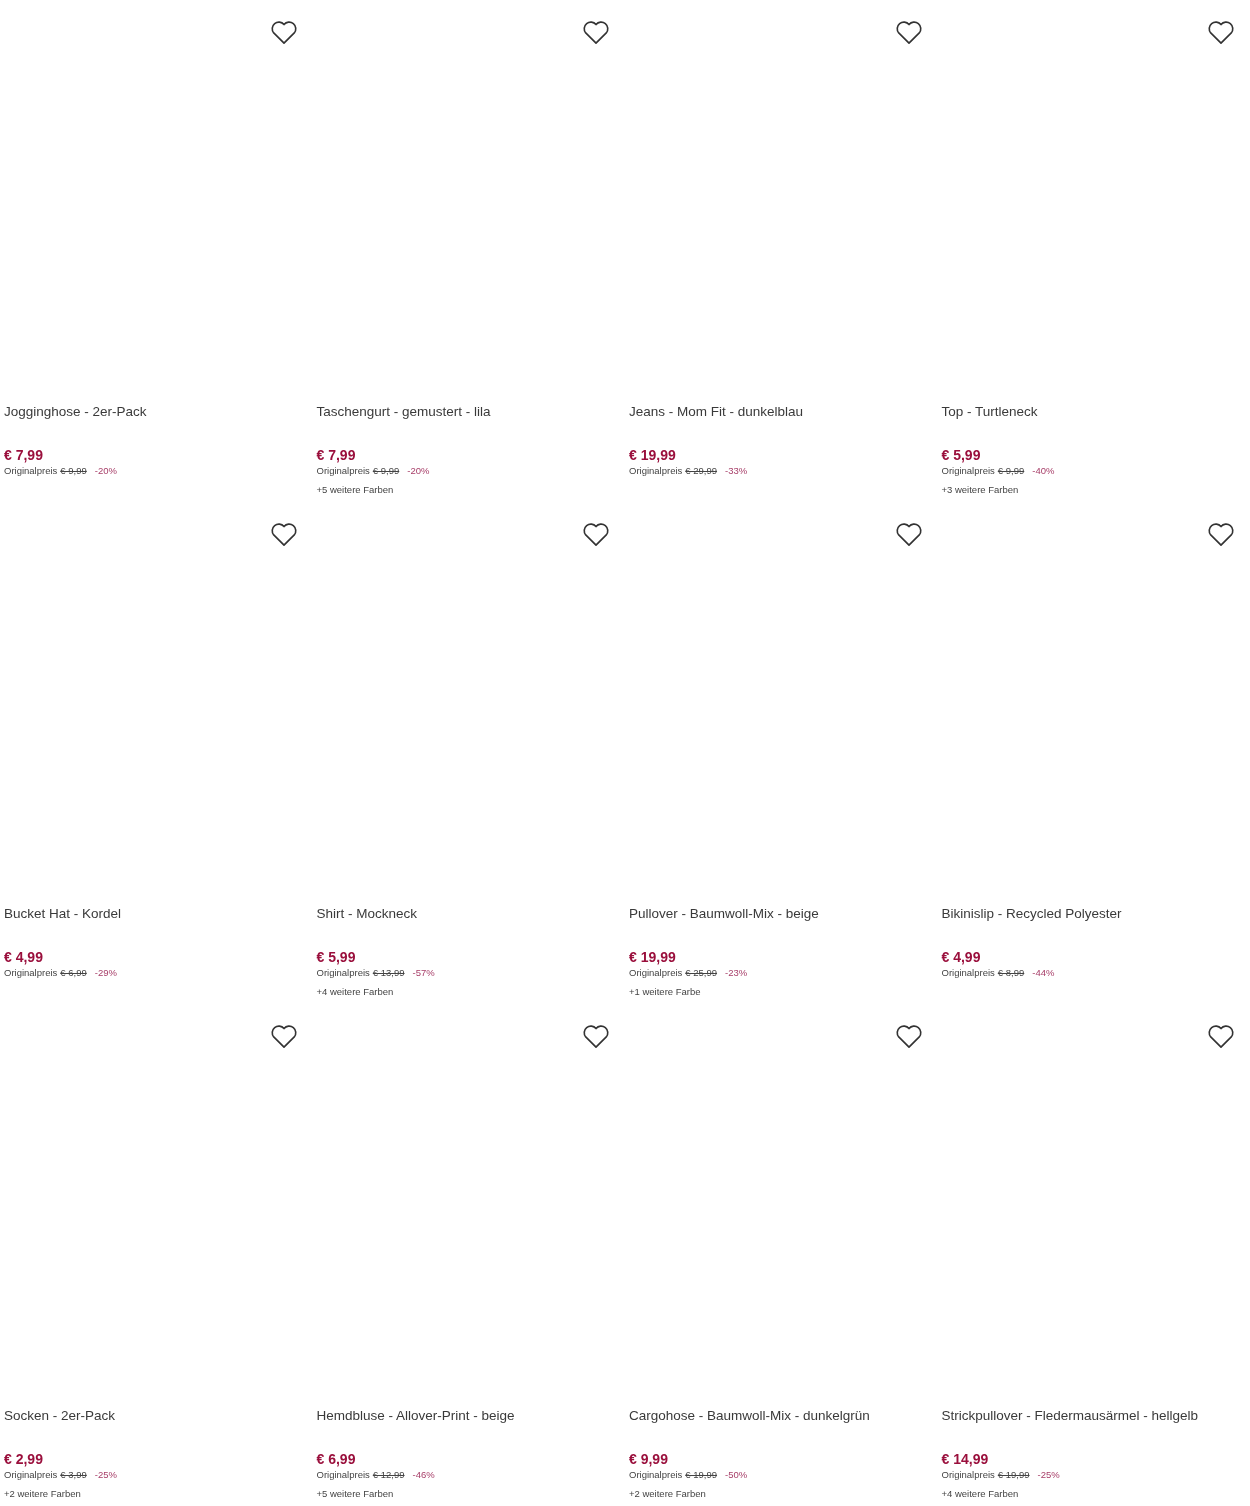 The width and height of the screenshot is (1250, 1506). Describe the element at coordinates (105, 973) in the screenshot. I see `discount: -29%` at that location.